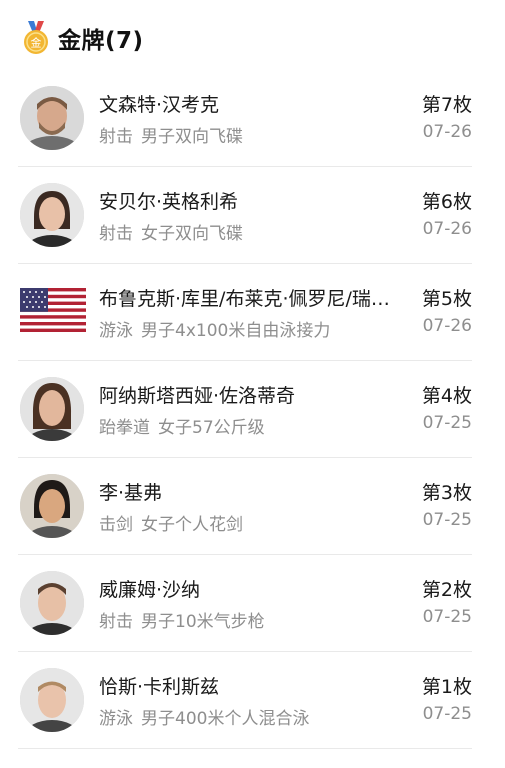  I want to click on athlete-name: 恰斯·卡利斯兹, so click(159, 687).